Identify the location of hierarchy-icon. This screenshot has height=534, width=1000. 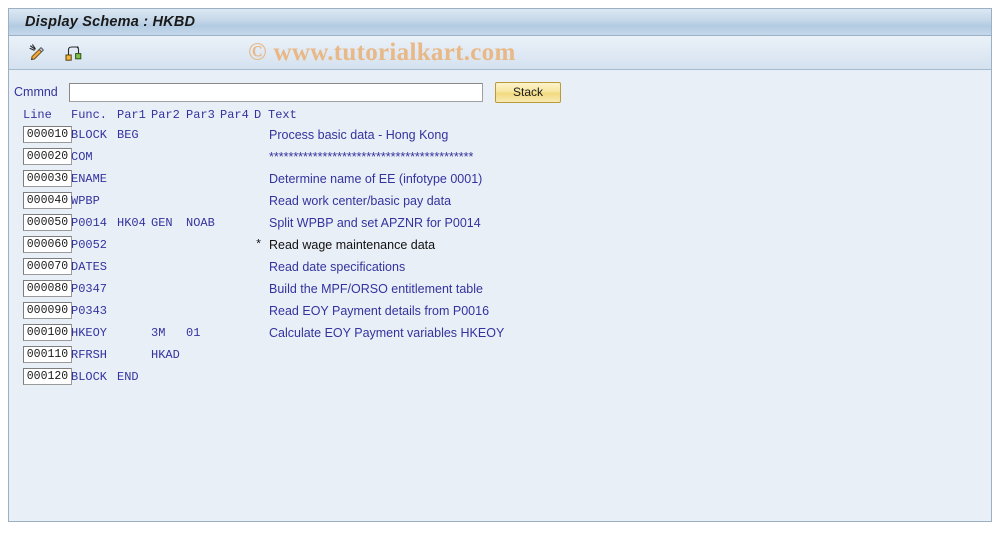
(73, 53).